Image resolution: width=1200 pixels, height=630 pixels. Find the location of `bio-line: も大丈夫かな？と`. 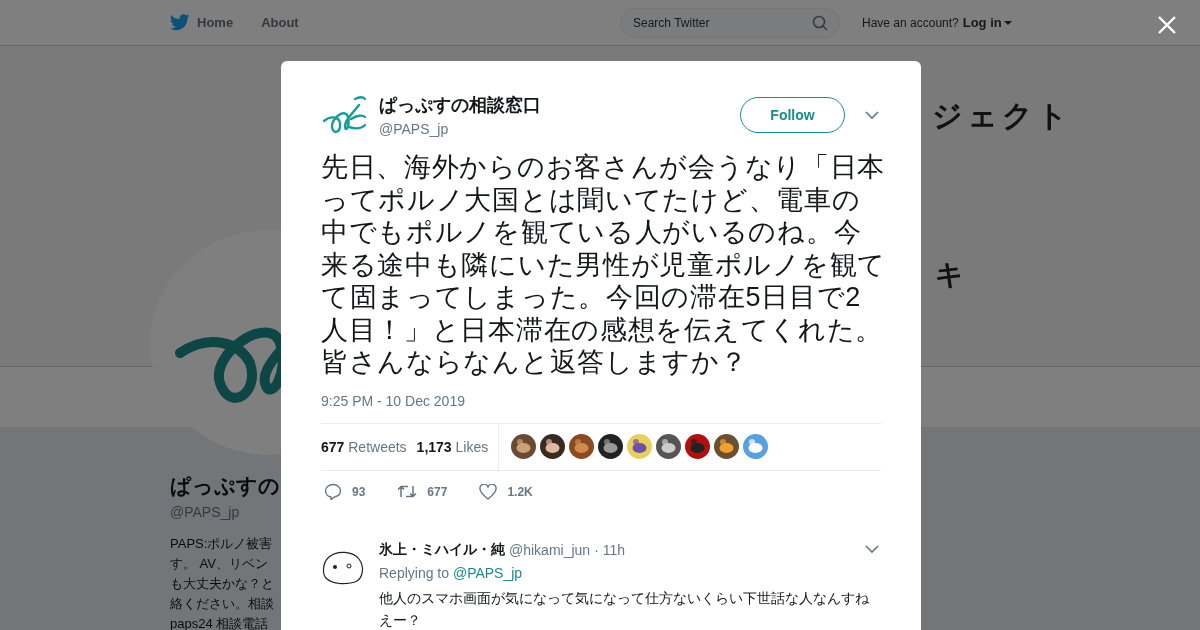

bio-line: も大丈夫かな？と is located at coordinates (222, 584).